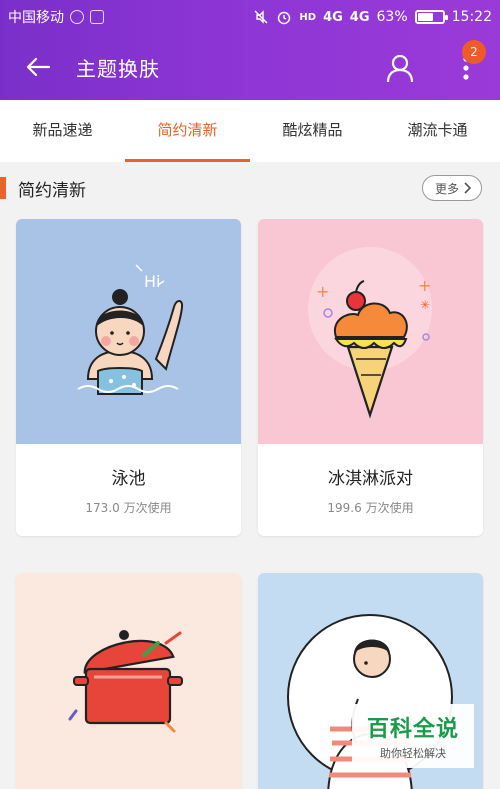 The height and width of the screenshot is (789, 500). I want to click on theme-thumbnail: Hi, so click(128, 331).